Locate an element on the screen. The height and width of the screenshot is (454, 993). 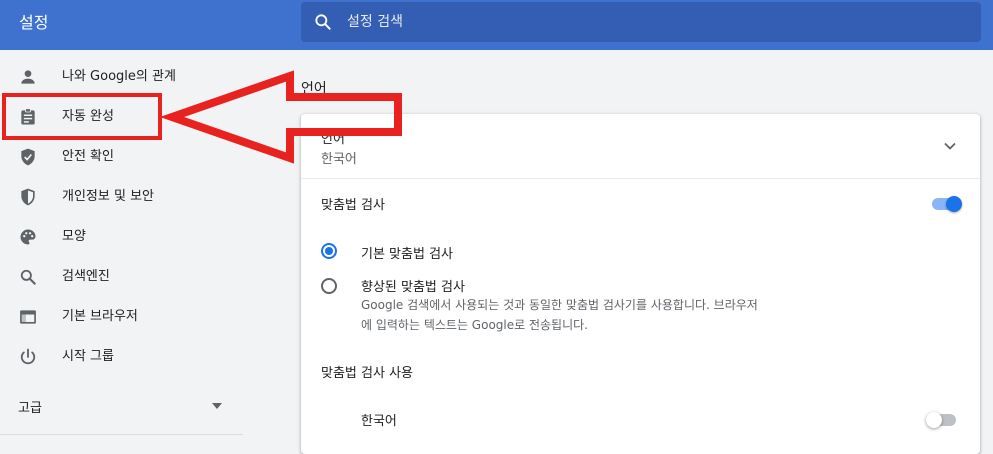
app-title: 설정 is located at coordinates (34, 22).